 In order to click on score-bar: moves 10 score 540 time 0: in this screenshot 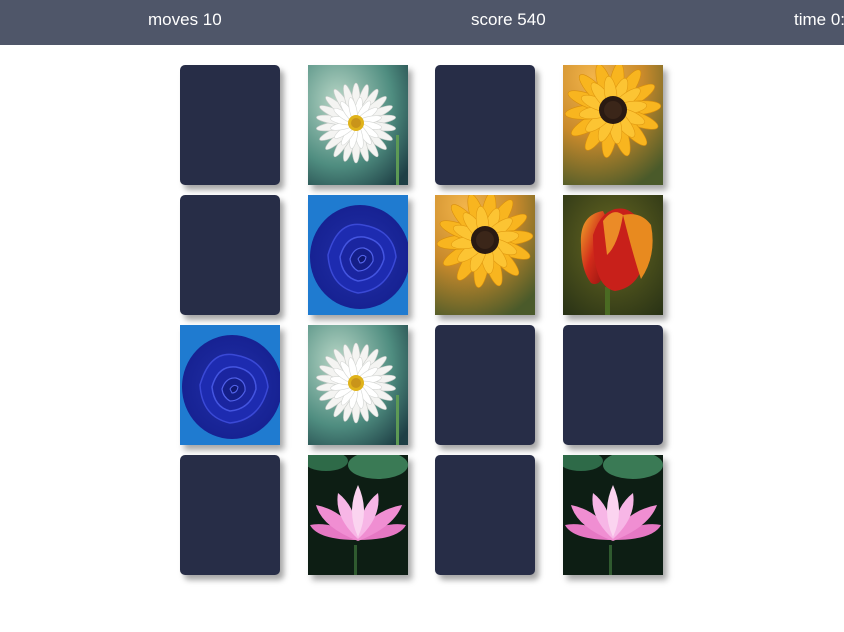, I will do `click(422, 22)`.